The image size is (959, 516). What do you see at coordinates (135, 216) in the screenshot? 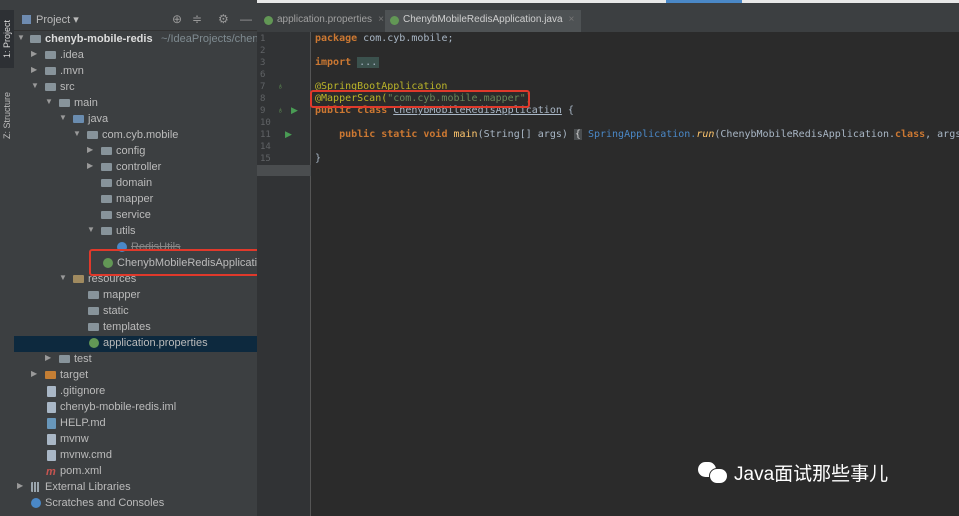
I see `tree-item-service: service` at bounding box center [135, 216].